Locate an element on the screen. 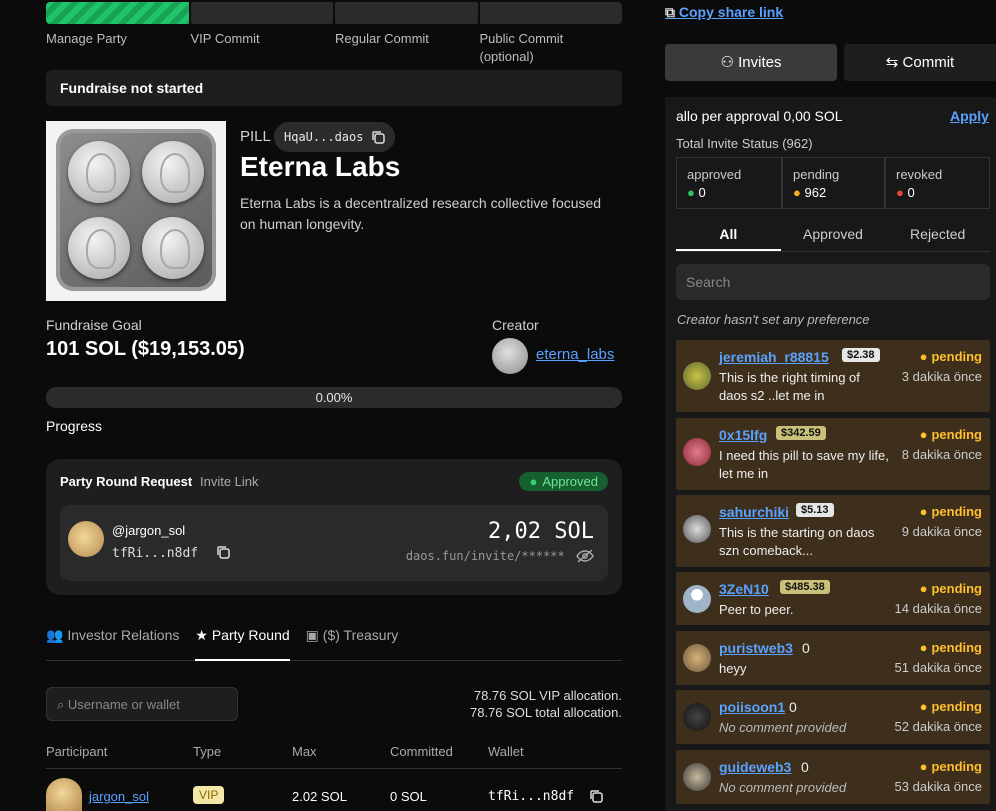 The width and height of the screenshot is (996, 811). progress-label: Progress is located at coordinates (74, 426).